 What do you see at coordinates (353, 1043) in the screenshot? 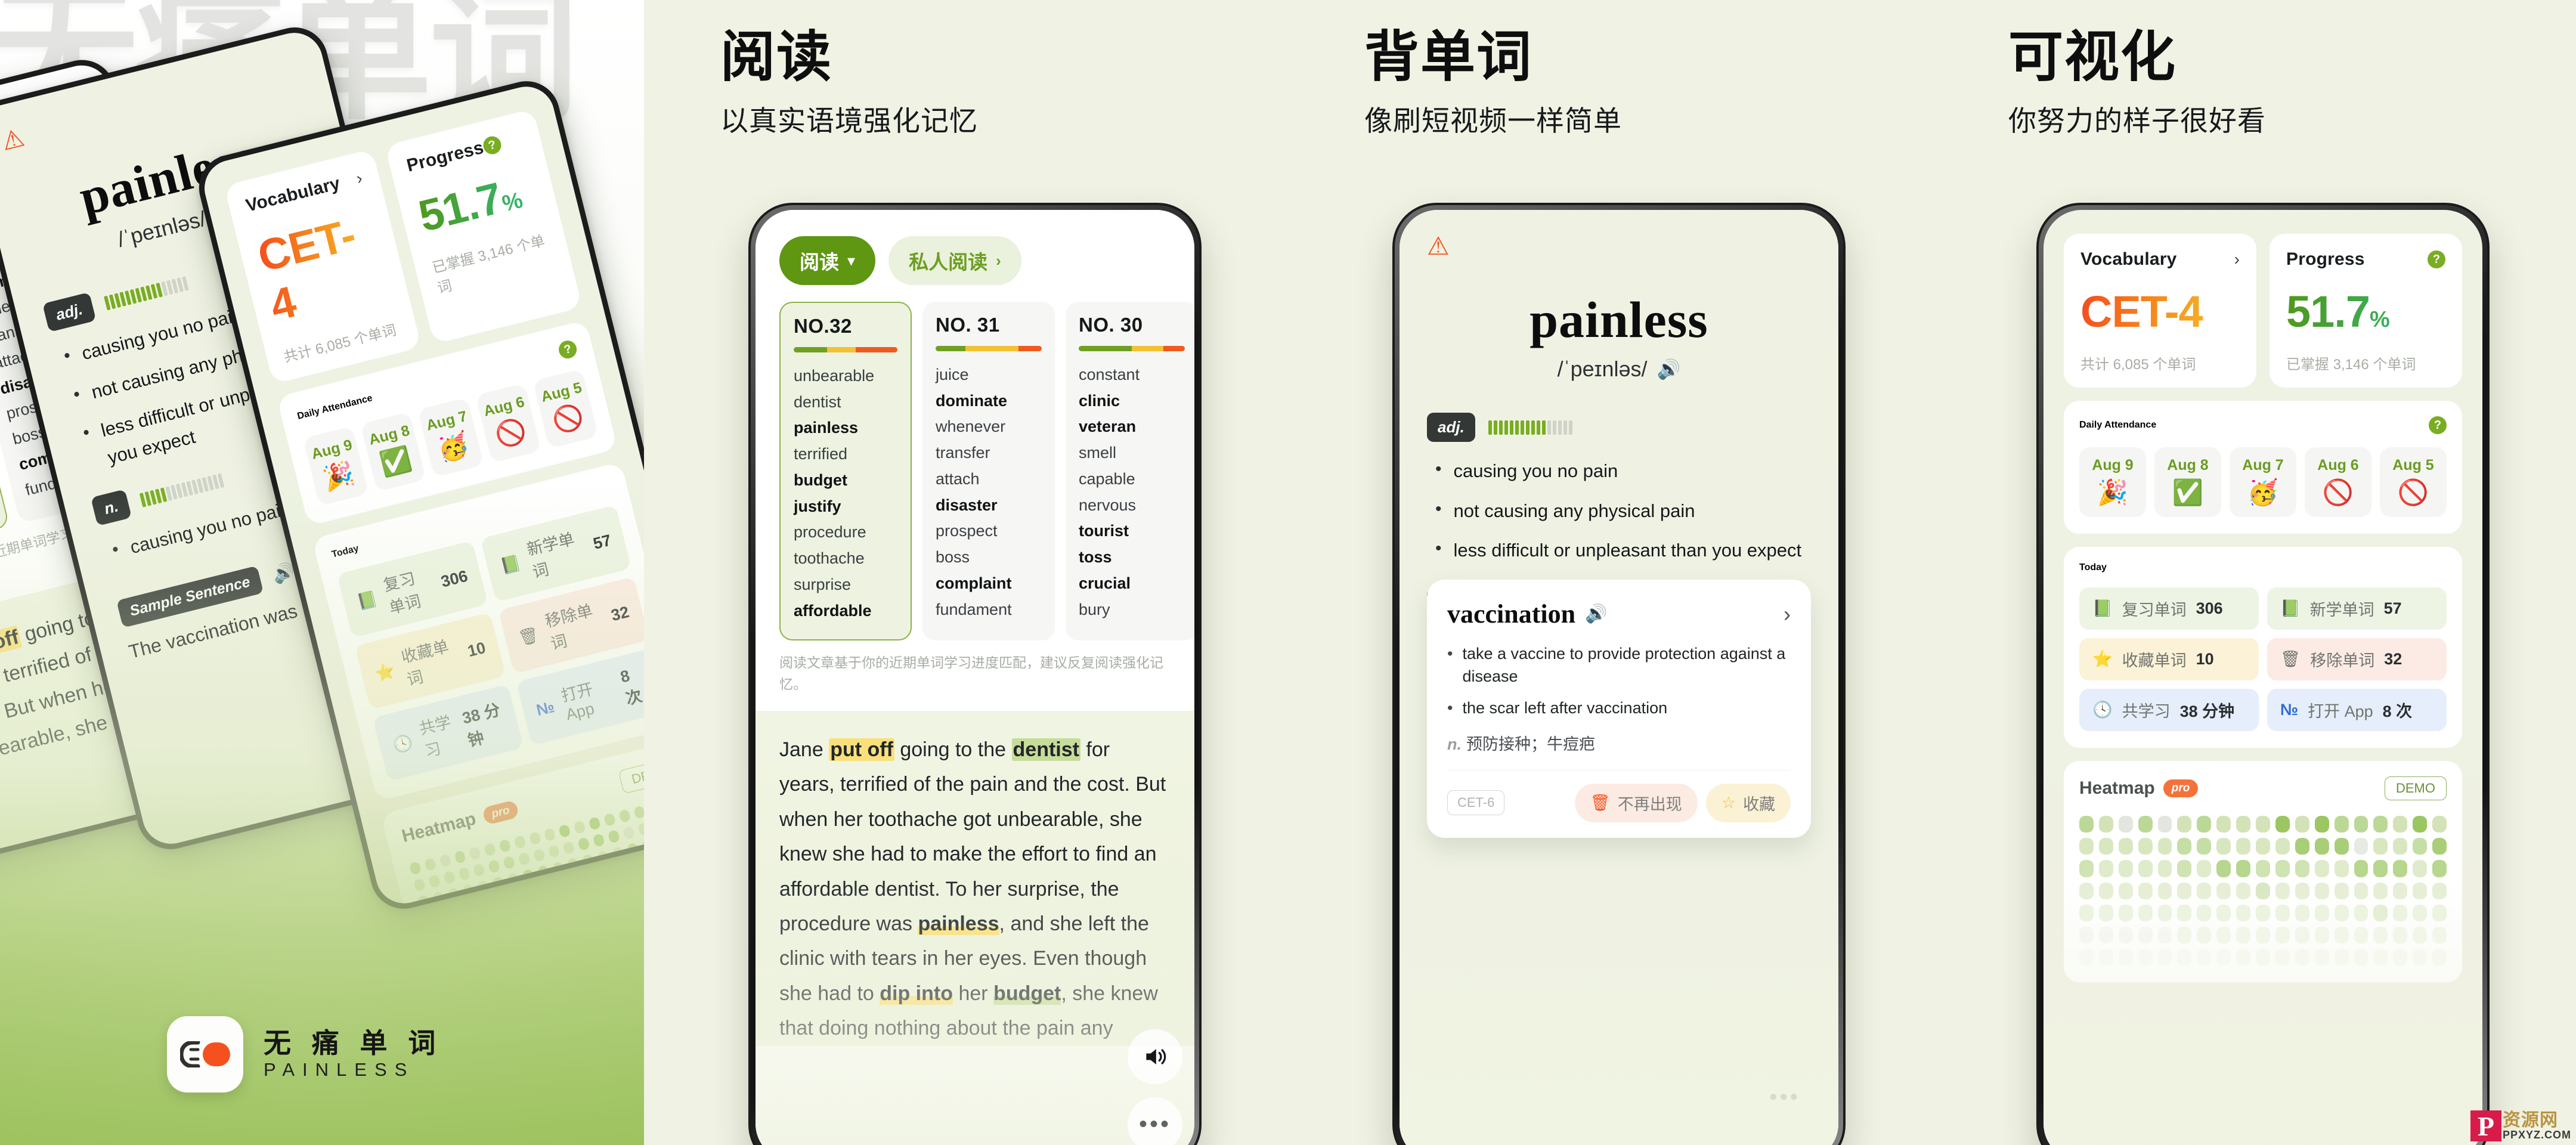
I see `brand-name-cn: 无 痛 单 词` at bounding box center [353, 1043].